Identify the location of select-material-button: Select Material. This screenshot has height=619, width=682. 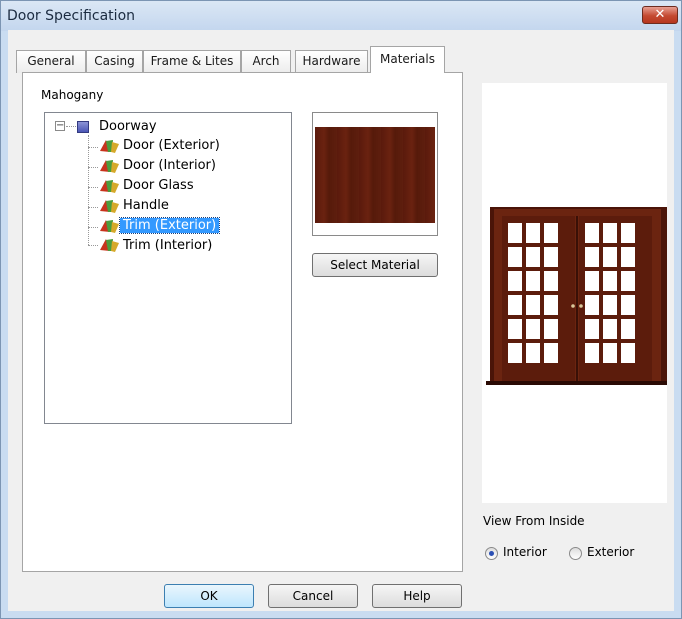
(375, 265).